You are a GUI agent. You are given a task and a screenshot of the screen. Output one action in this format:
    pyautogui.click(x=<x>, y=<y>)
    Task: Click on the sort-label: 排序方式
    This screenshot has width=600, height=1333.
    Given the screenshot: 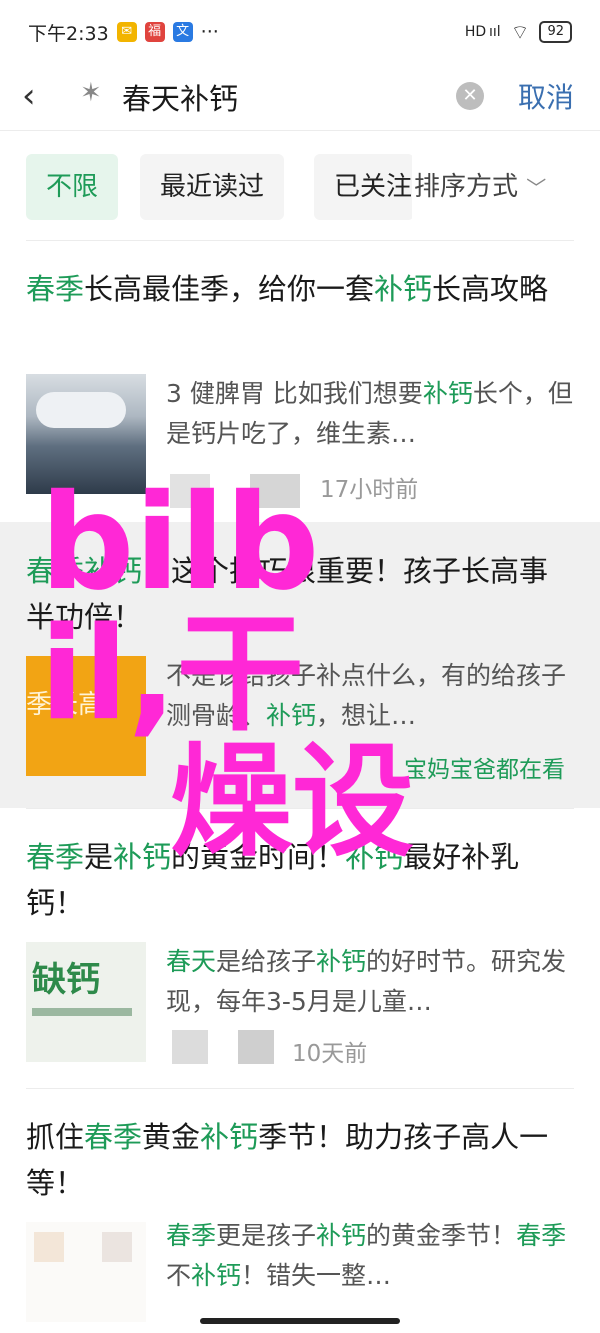 What is the action you would take?
    pyautogui.click(x=466, y=187)
    